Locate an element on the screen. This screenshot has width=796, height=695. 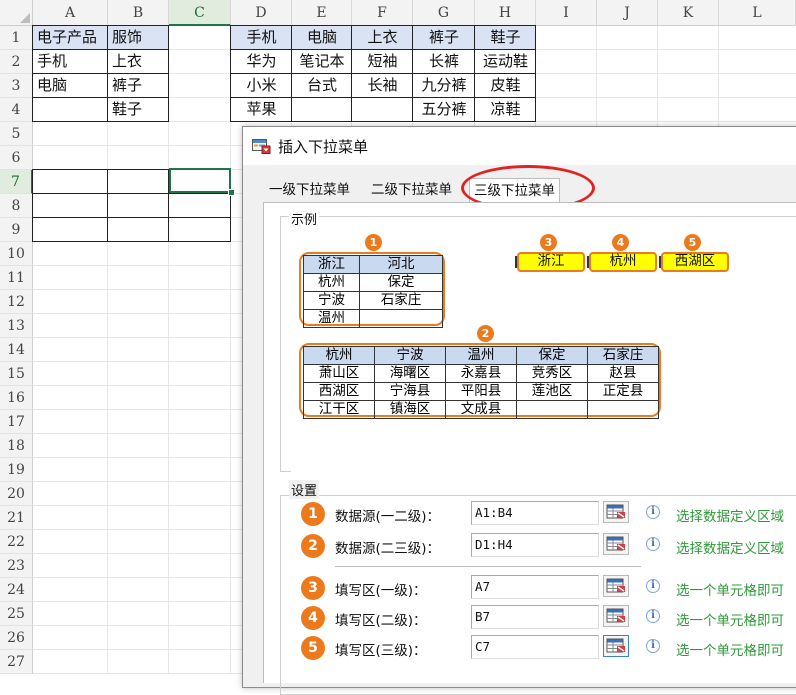
example-cell is located at coordinates (623, 409).